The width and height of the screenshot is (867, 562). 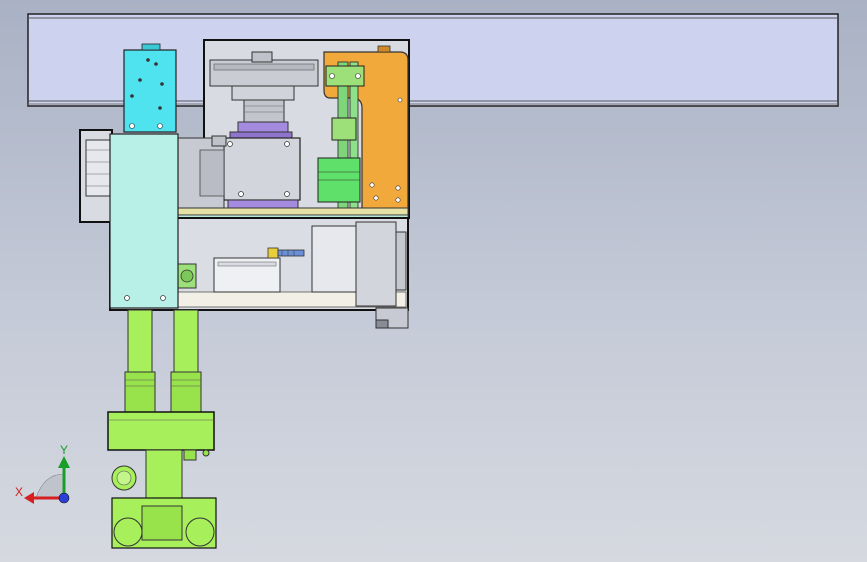 I want to click on vertical-rods, so click(x=163, y=361).